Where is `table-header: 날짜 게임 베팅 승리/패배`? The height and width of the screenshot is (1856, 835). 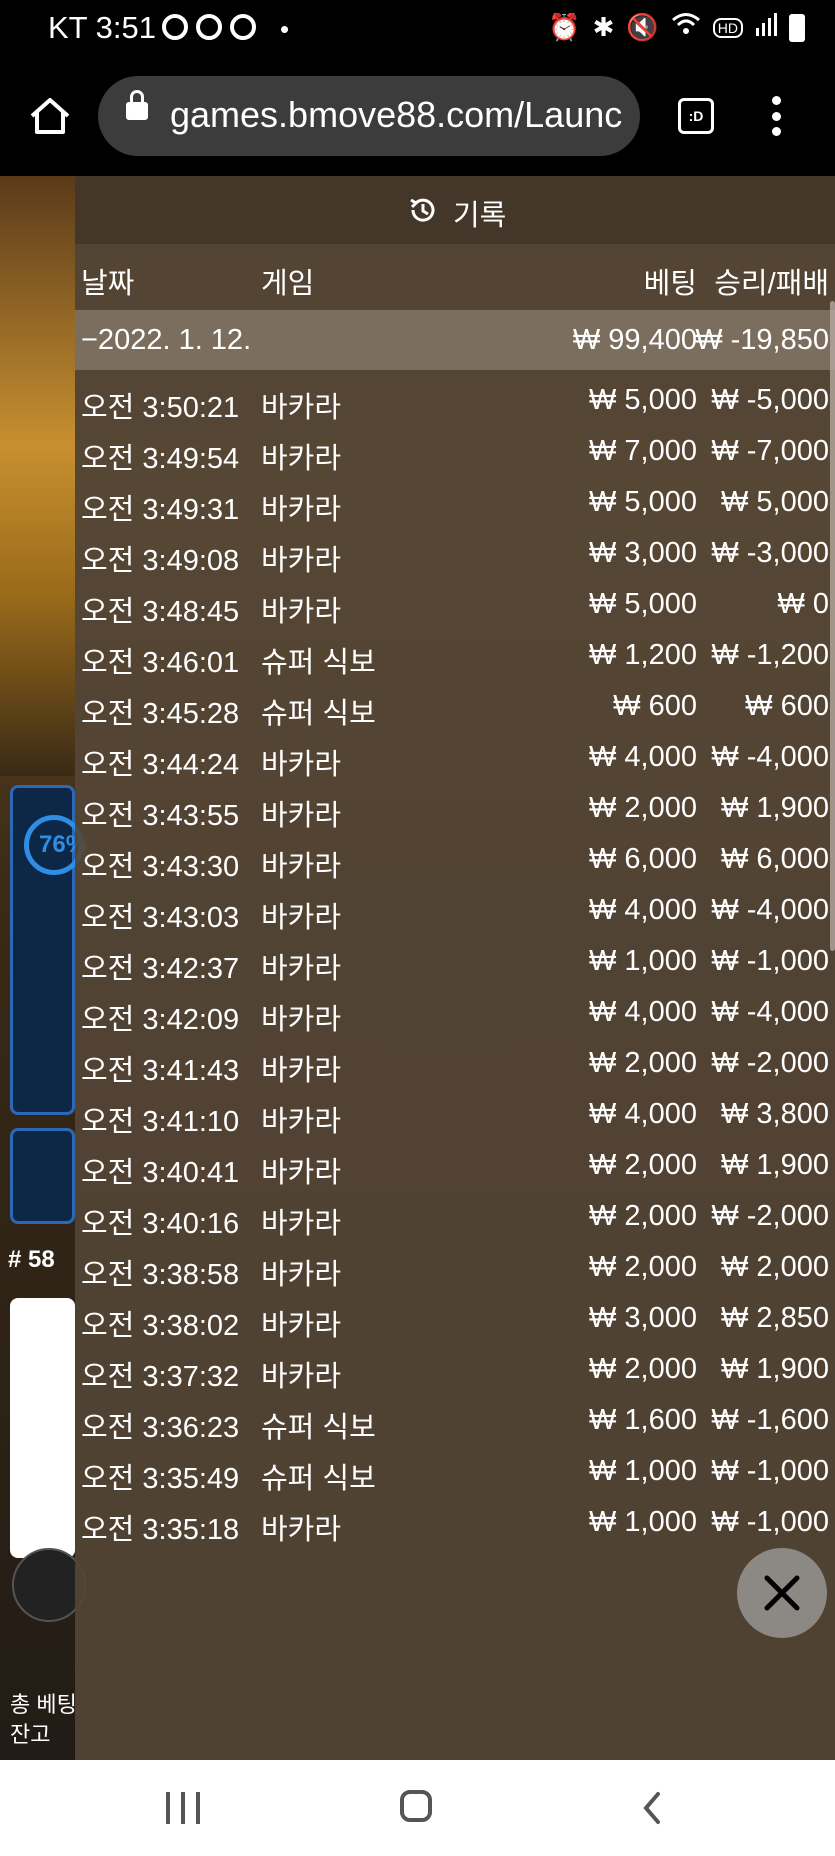 table-header: 날짜 게임 베팅 승리/패배 is located at coordinates (455, 277).